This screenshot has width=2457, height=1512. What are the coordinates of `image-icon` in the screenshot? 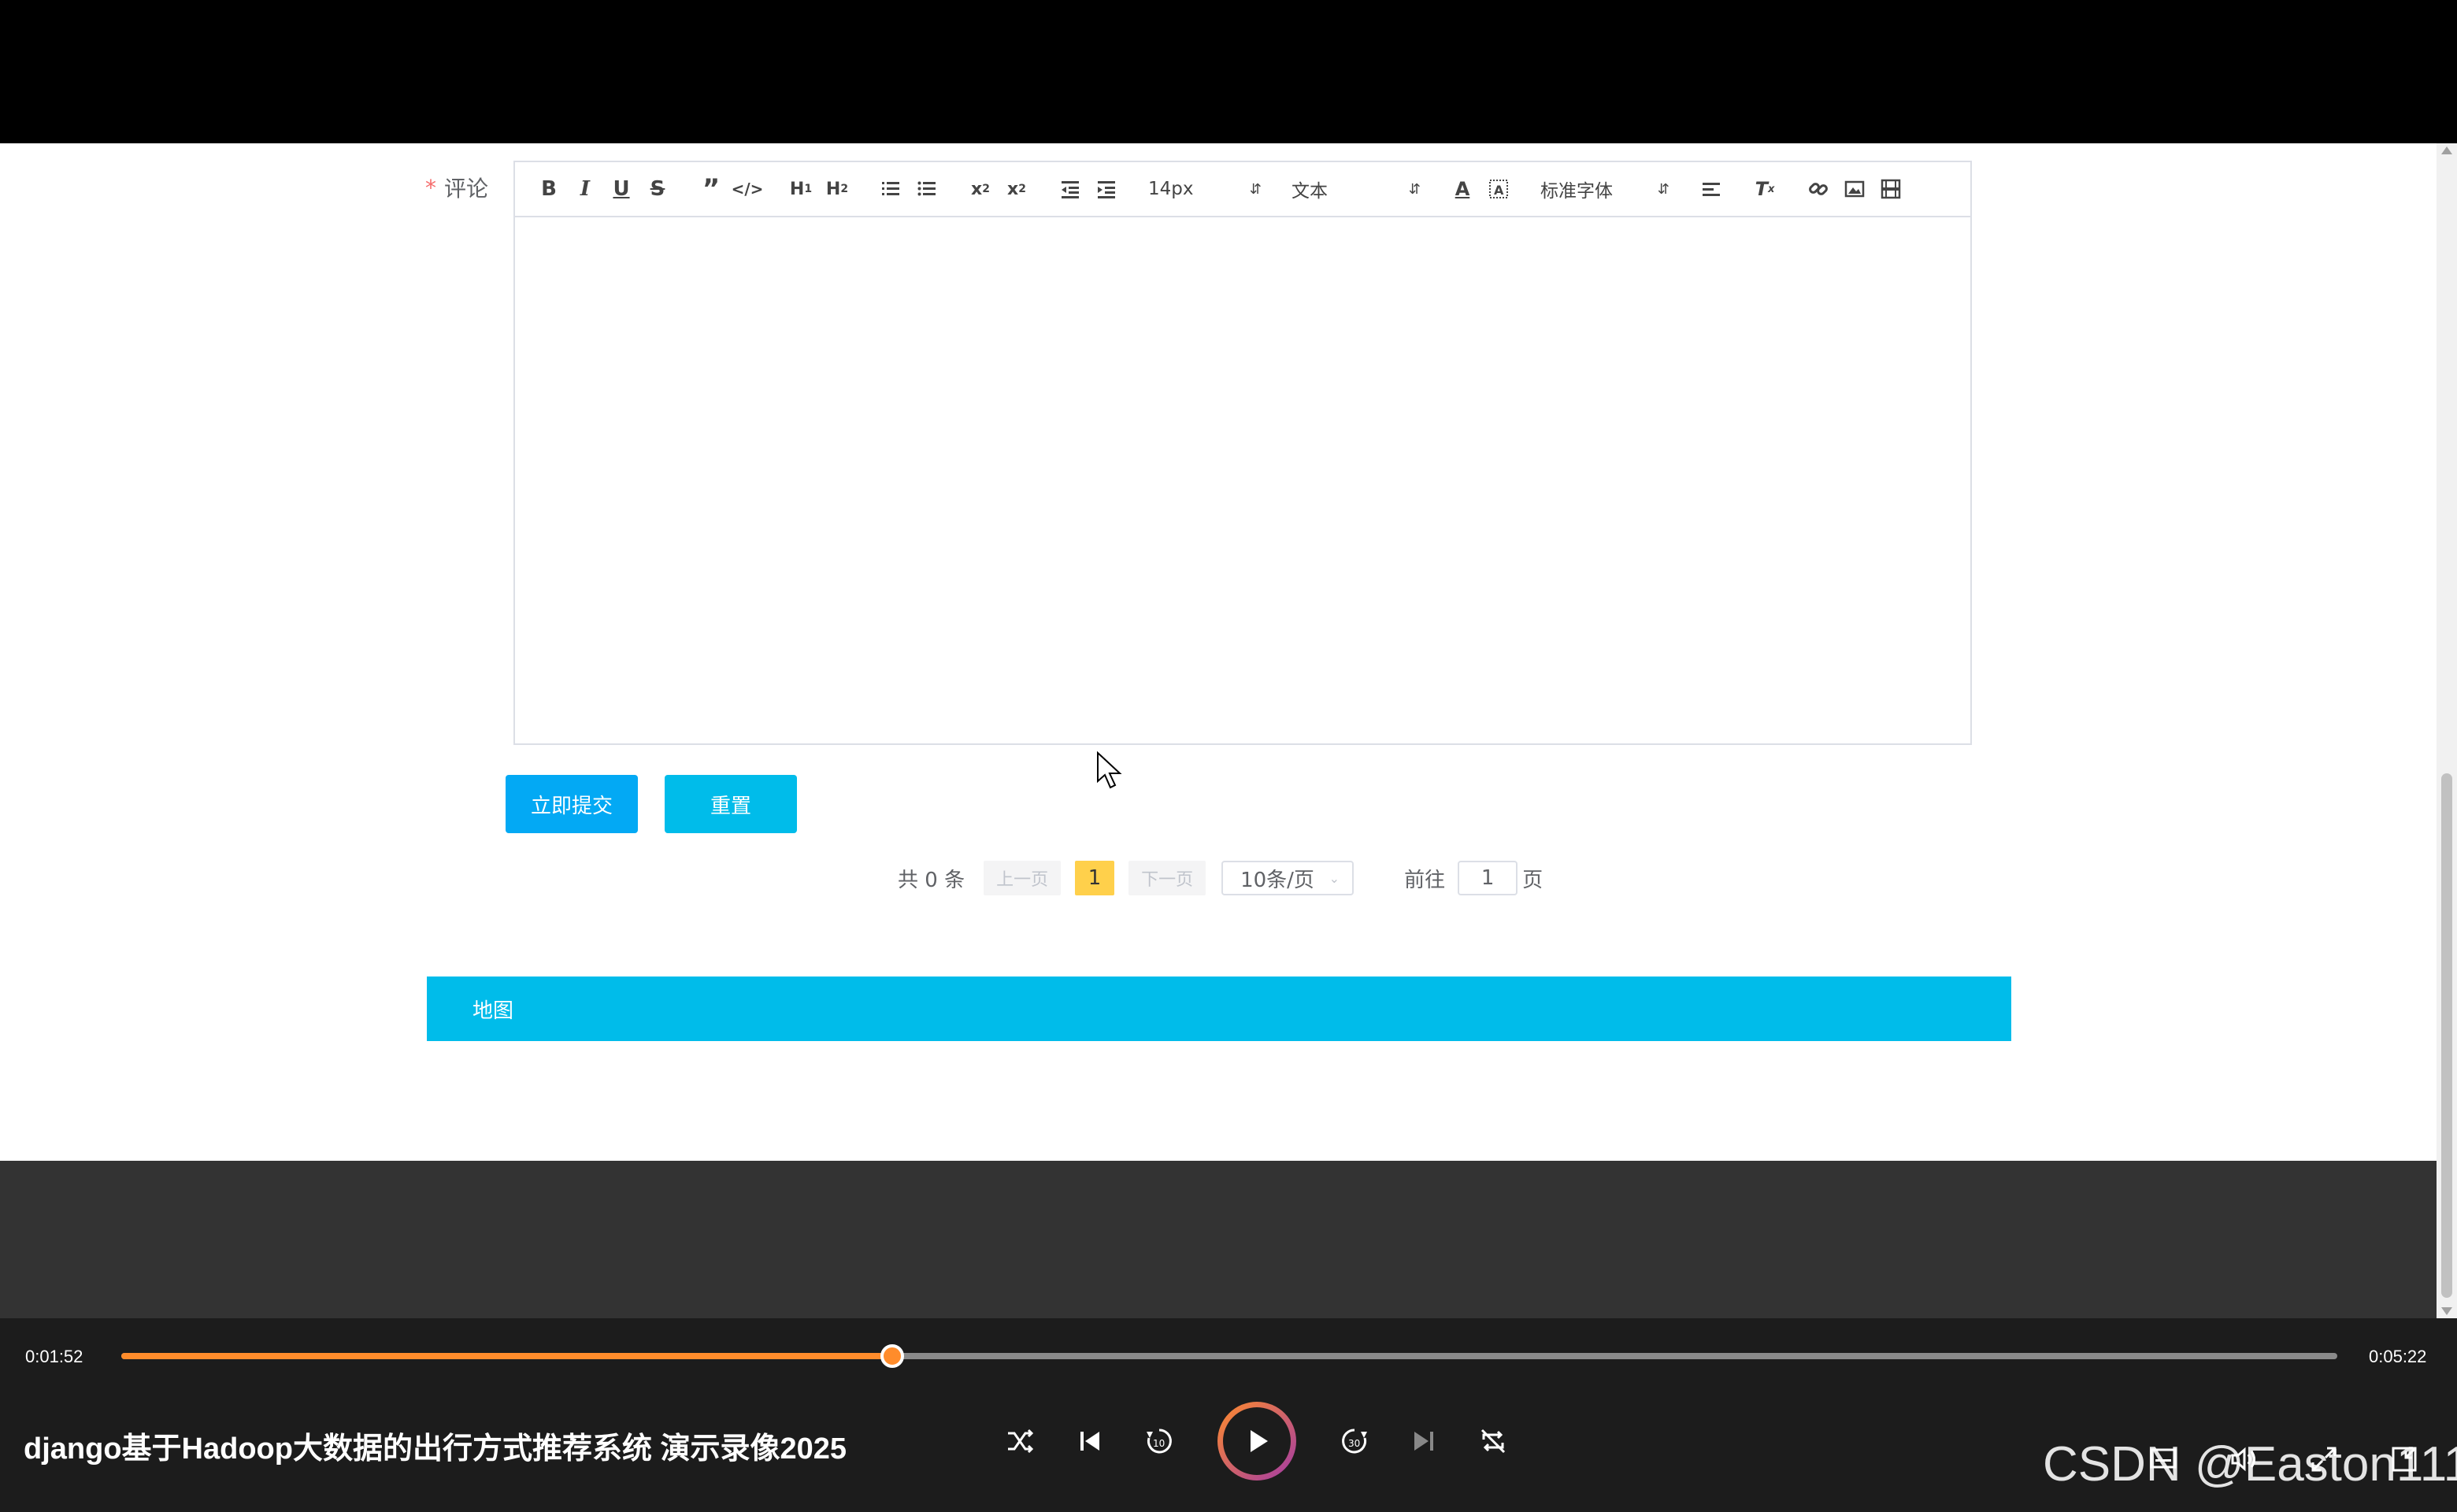 It's located at (1854, 189).